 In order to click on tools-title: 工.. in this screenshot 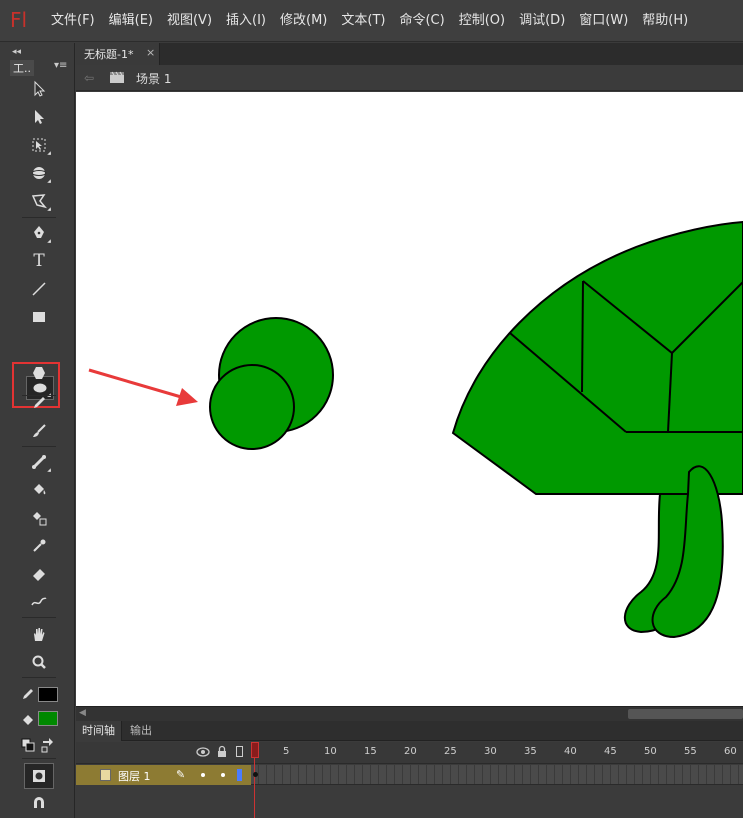, I will do `click(22, 68)`.